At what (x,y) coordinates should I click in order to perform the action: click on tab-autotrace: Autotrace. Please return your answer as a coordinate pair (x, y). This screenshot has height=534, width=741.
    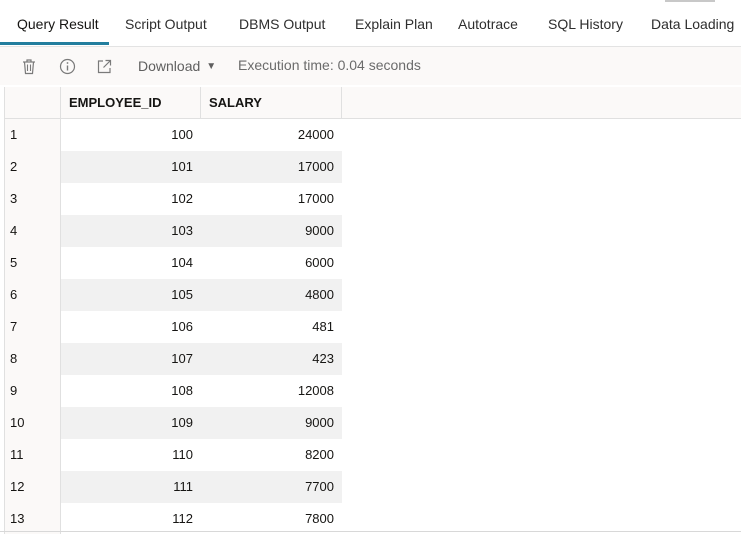
    Looking at the image, I should click on (488, 24).